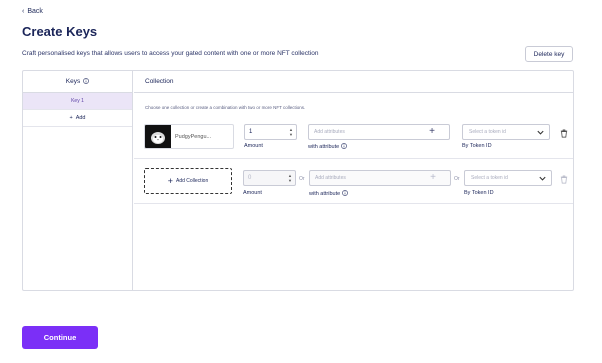 The height and width of the screenshot is (363, 602). I want to click on add-key-label: Add, so click(80, 118).